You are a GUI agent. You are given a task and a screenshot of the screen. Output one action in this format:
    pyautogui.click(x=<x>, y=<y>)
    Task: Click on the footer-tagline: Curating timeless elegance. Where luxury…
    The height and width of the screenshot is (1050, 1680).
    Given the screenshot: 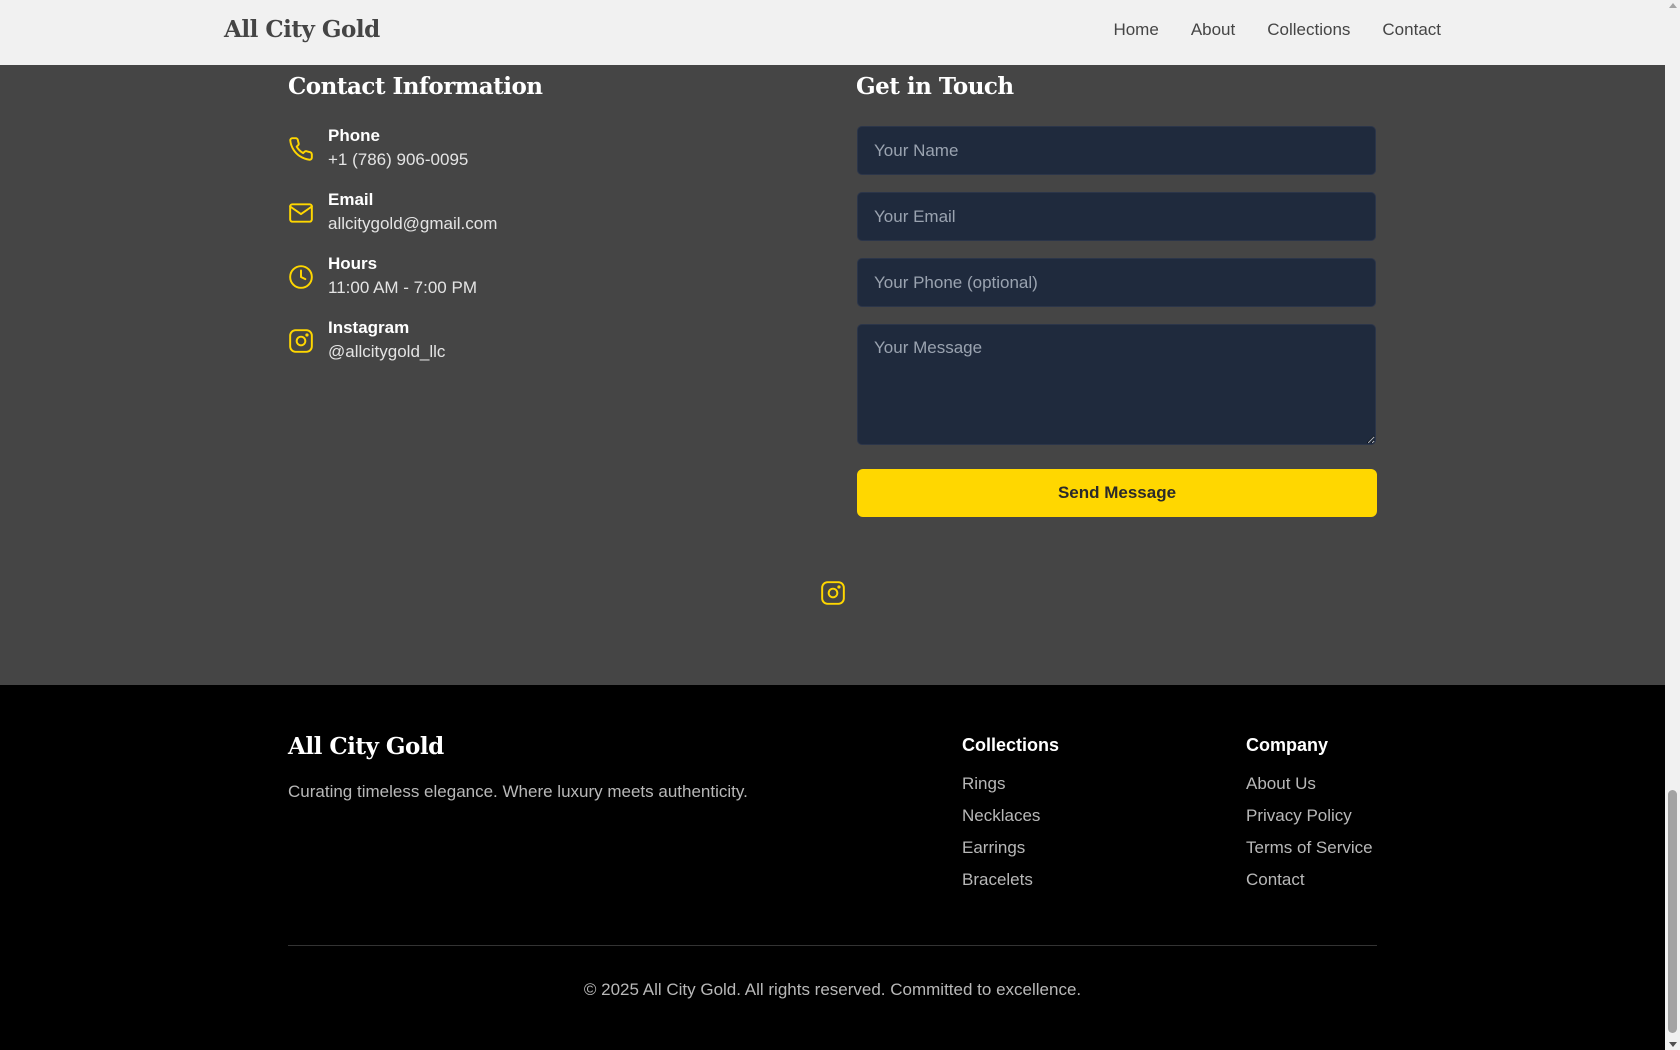 What is the action you would take?
    pyautogui.click(x=518, y=791)
    